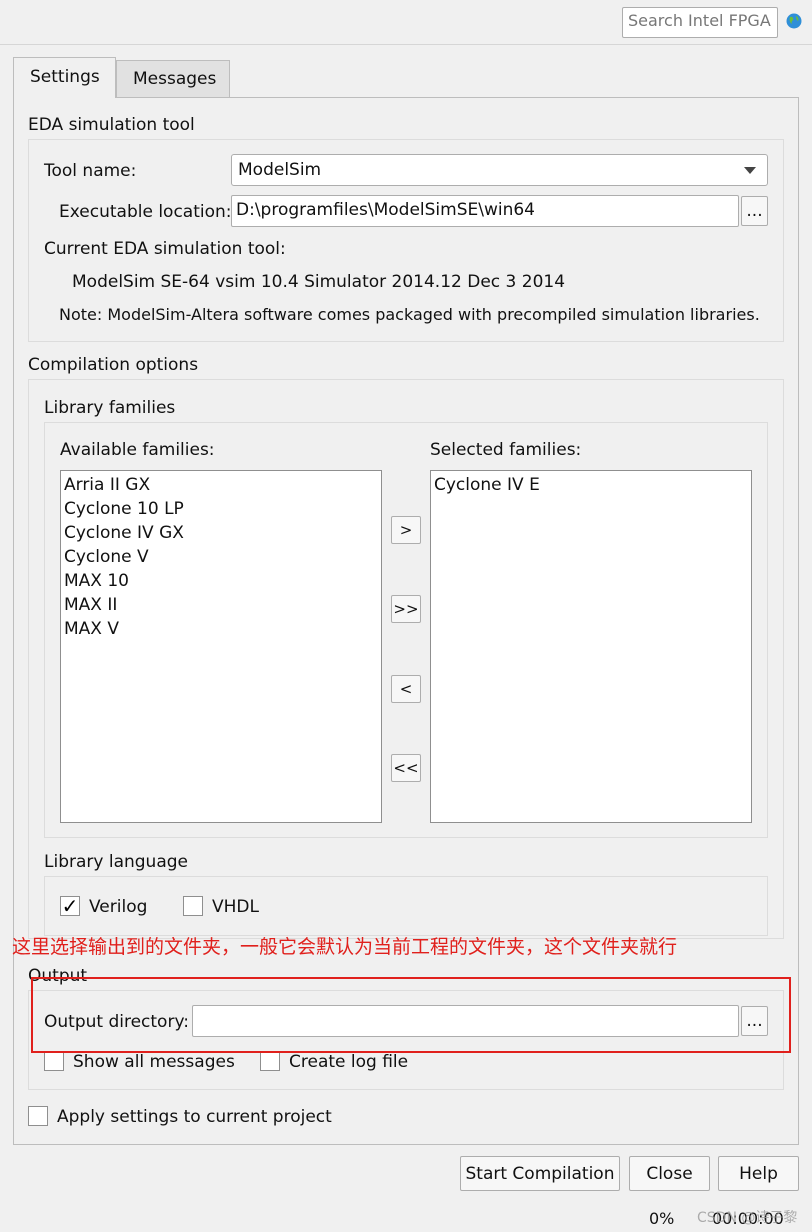 The image size is (812, 1232). What do you see at coordinates (406, 768) in the screenshot?
I see `remove-all-families-button: <<` at bounding box center [406, 768].